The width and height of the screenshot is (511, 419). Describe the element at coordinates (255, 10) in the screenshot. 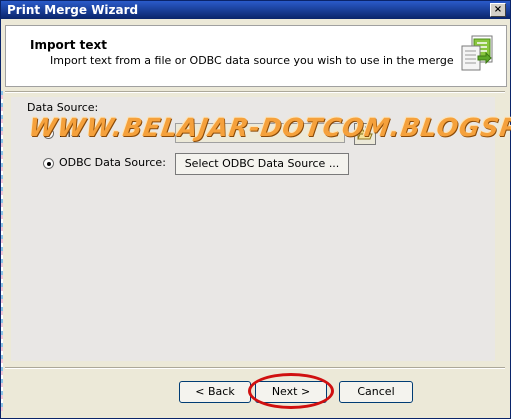

I see `title-bar: Print Merge Wizard ×` at that location.